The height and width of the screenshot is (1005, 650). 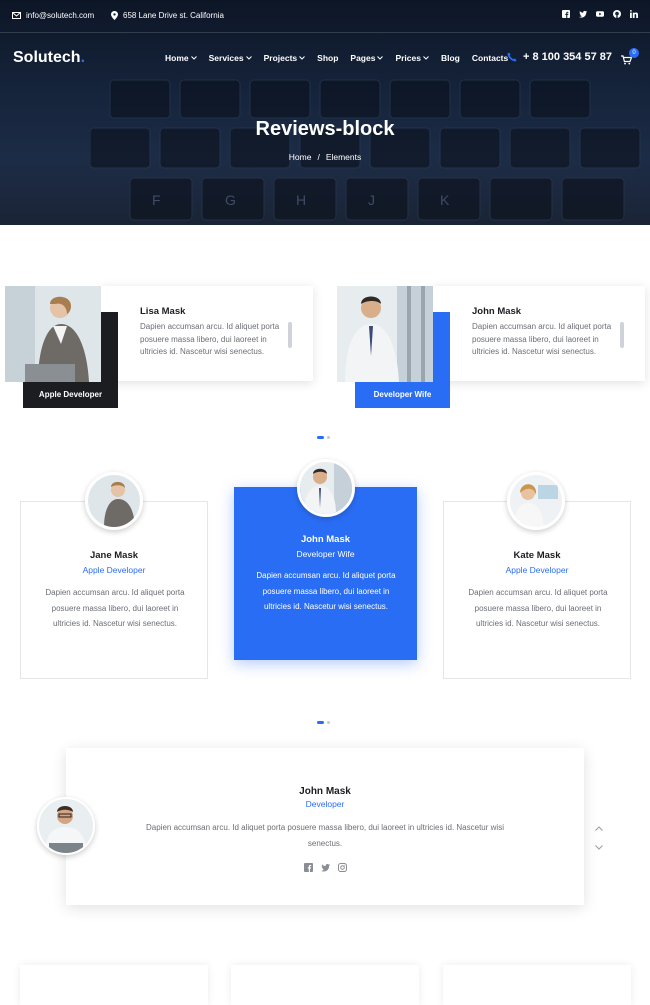 I want to click on email-text: info@solutech.com, so click(x=60, y=15).